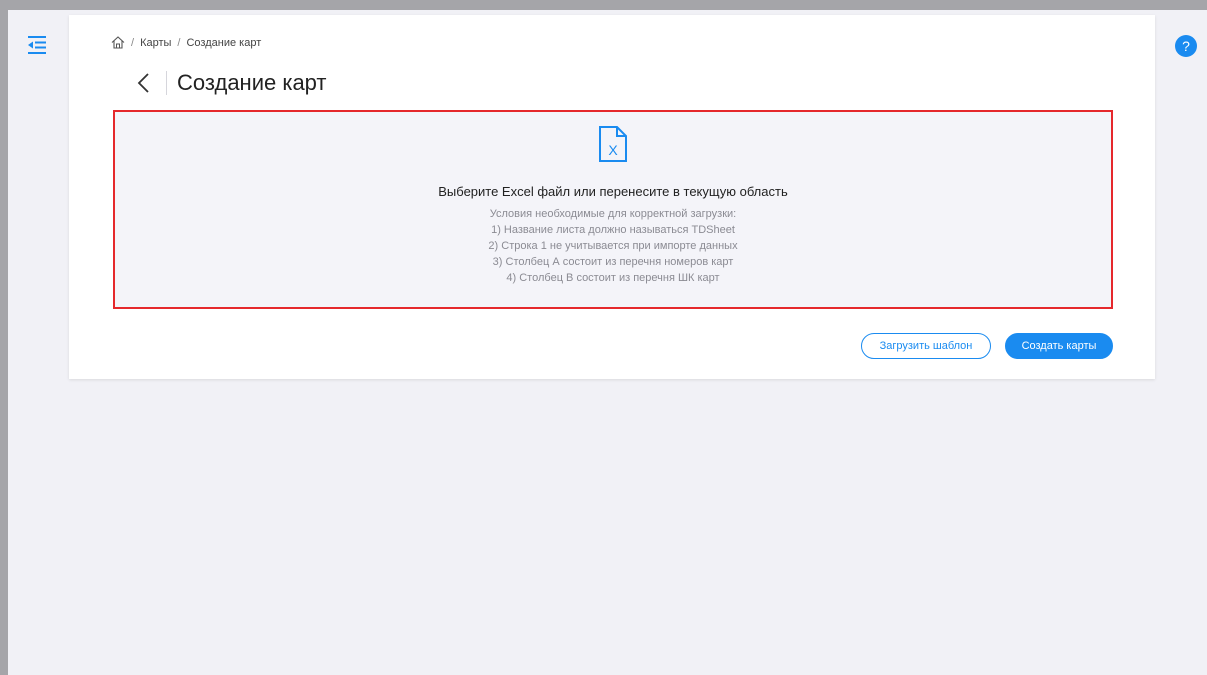 This screenshot has height=675, width=1207. What do you see at coordinates (4, 337) in the screenshot?
I see `window-left-border` at bounding box center [4, 337].